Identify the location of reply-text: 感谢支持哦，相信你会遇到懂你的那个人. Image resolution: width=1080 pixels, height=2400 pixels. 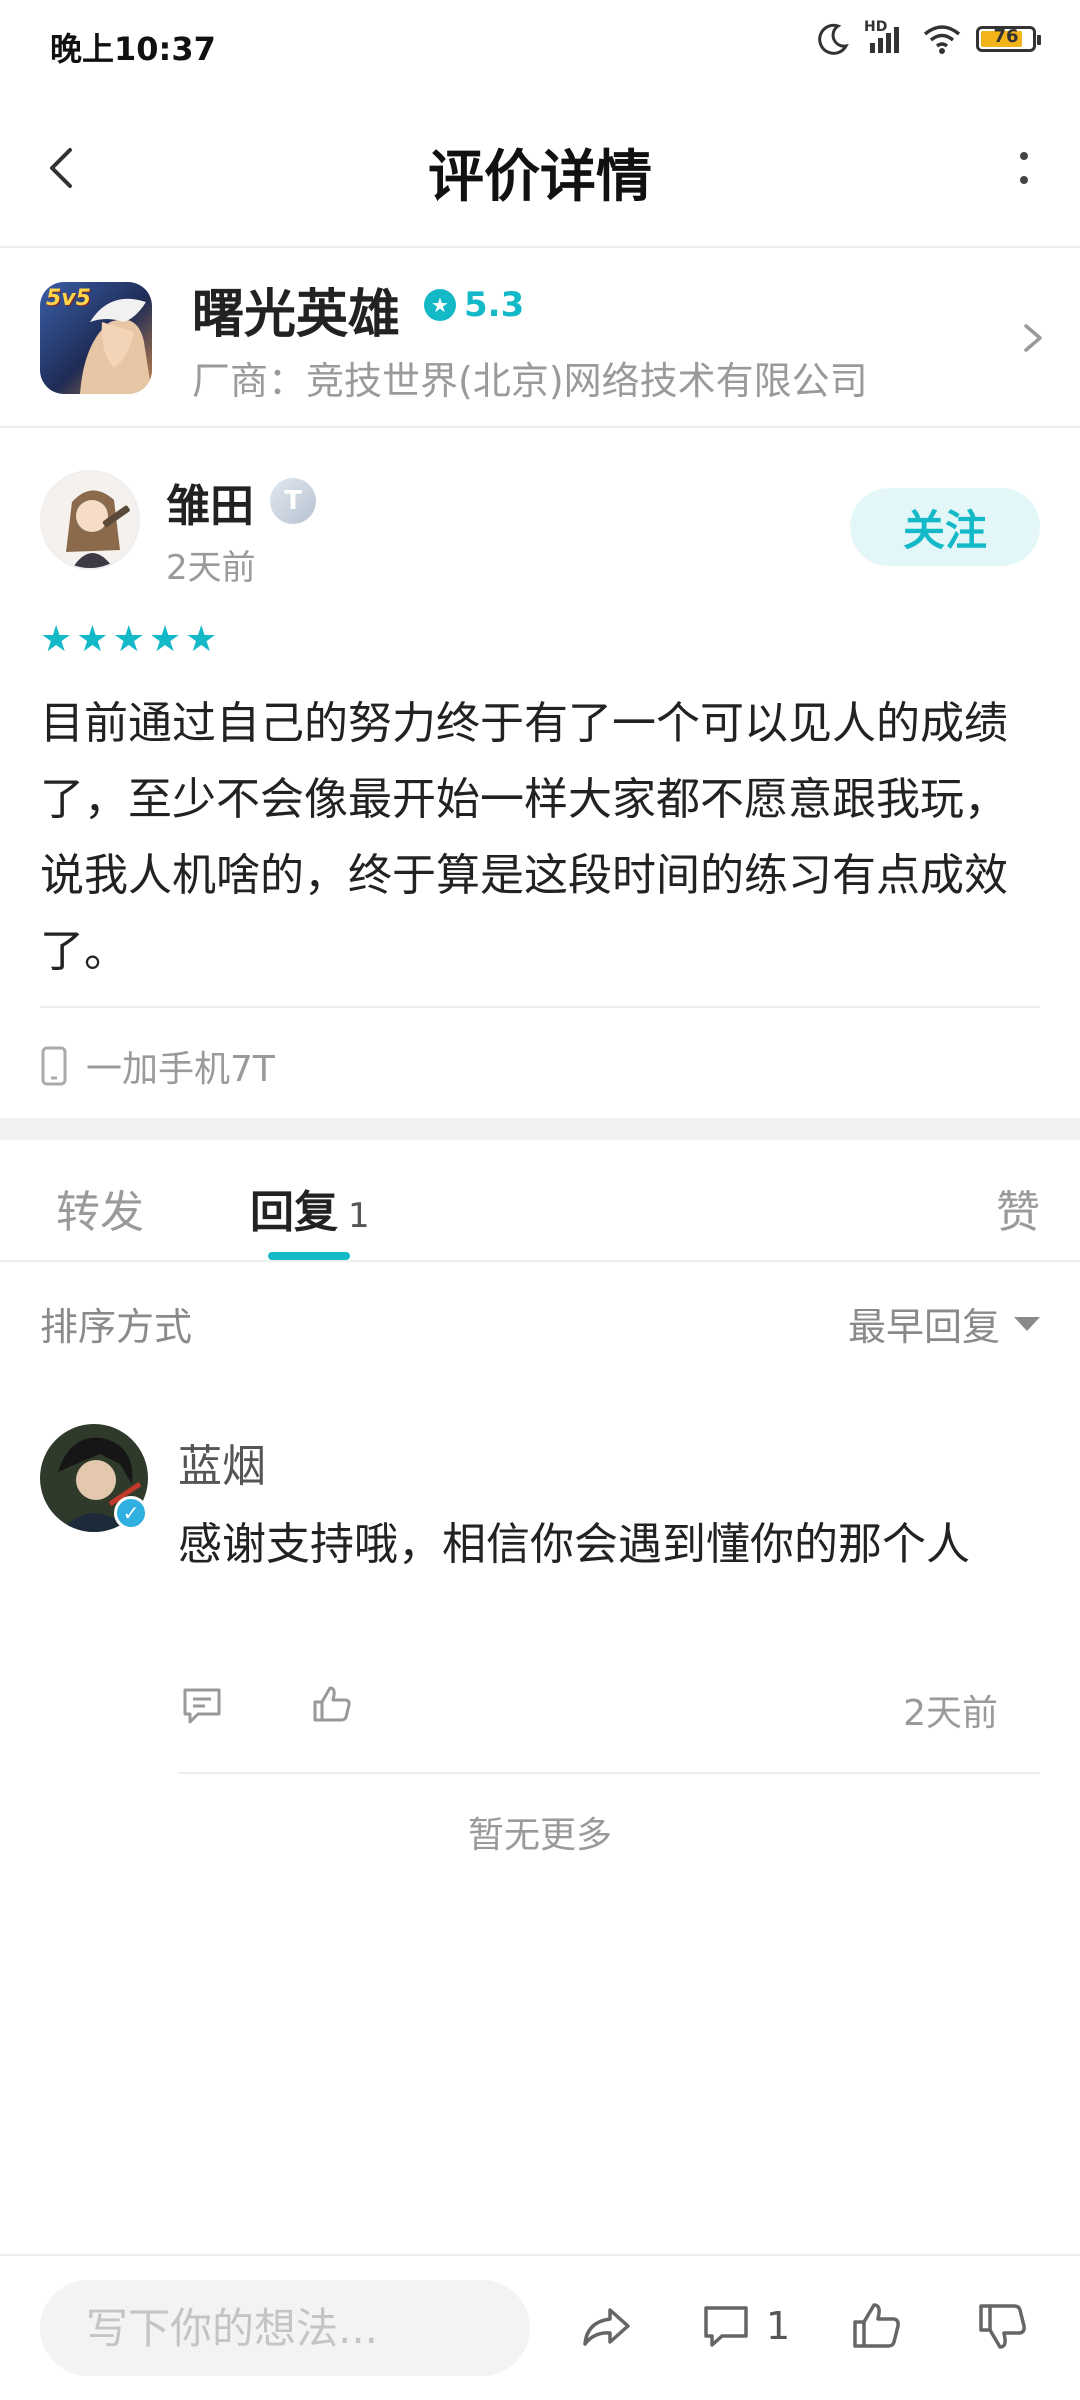
(574, 1544).